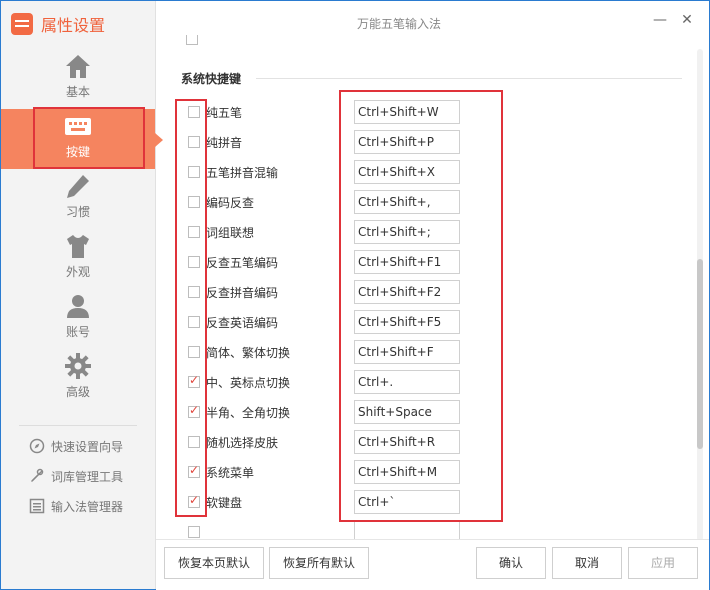 The image size is (710, 590). I want to click on user-icon, so click(78, 306).